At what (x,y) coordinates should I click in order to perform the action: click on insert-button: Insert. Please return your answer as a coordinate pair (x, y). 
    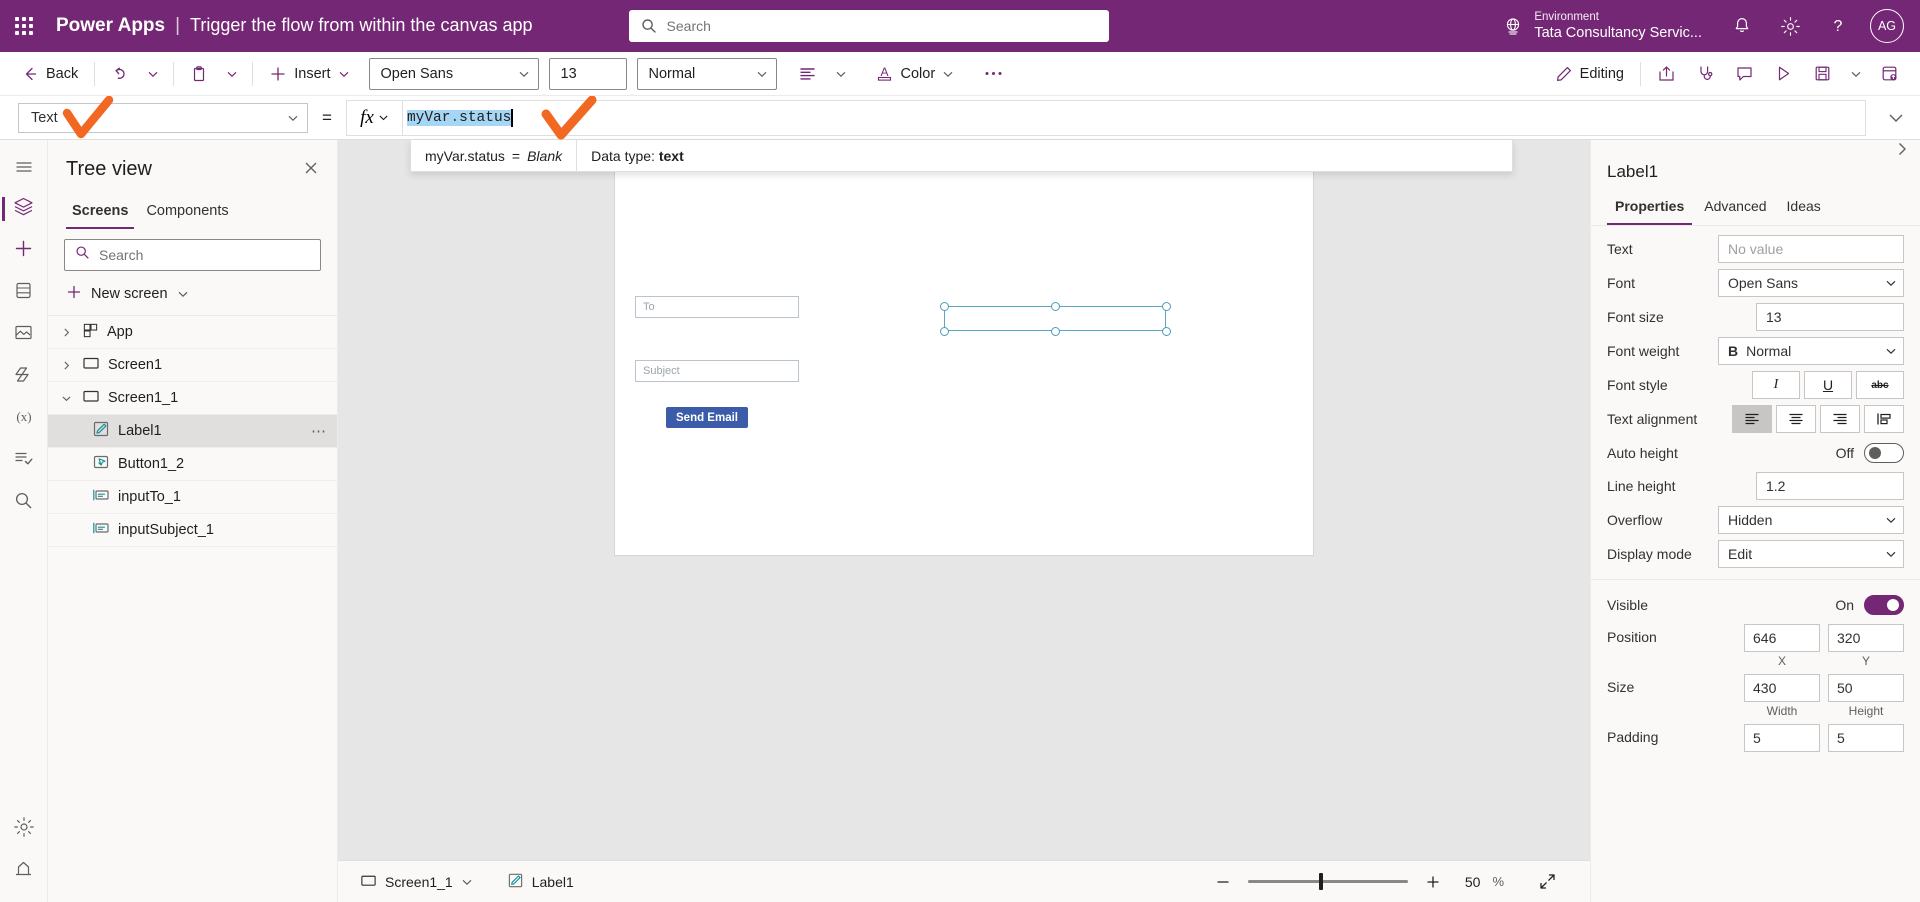
    Looking at the image, I should click on (309, 74).